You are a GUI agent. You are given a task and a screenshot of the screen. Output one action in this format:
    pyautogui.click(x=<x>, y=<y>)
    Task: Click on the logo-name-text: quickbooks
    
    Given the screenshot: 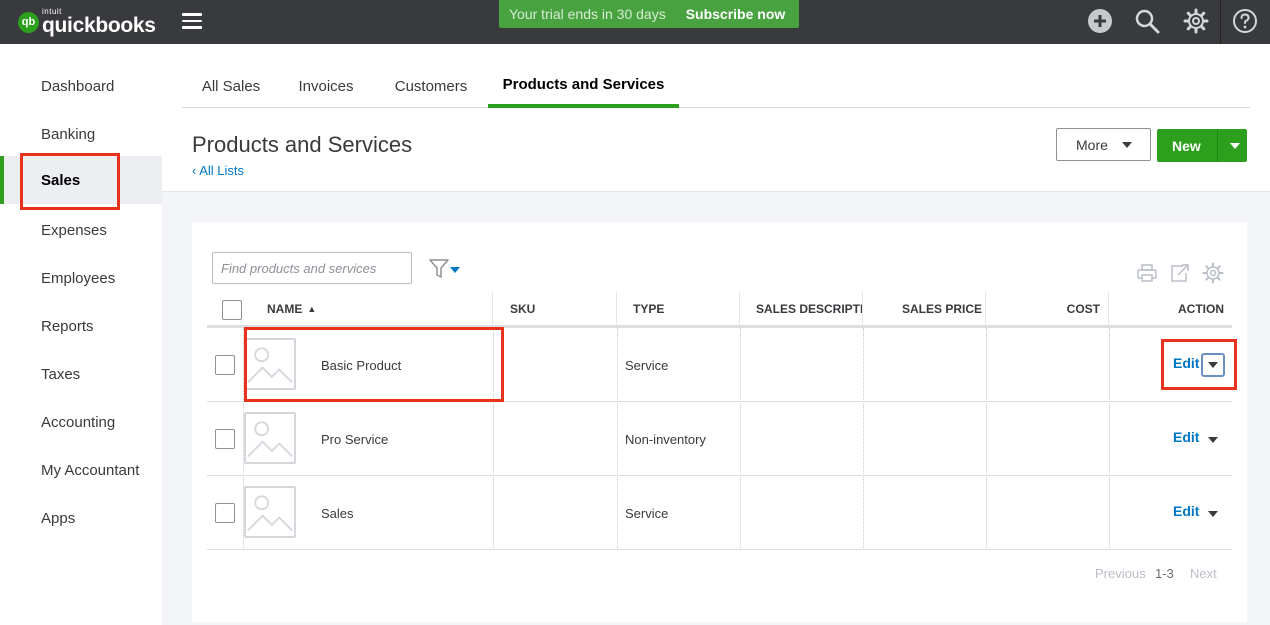 What is the action you would take?
    pyautogui.click(x=99, y=25)
    